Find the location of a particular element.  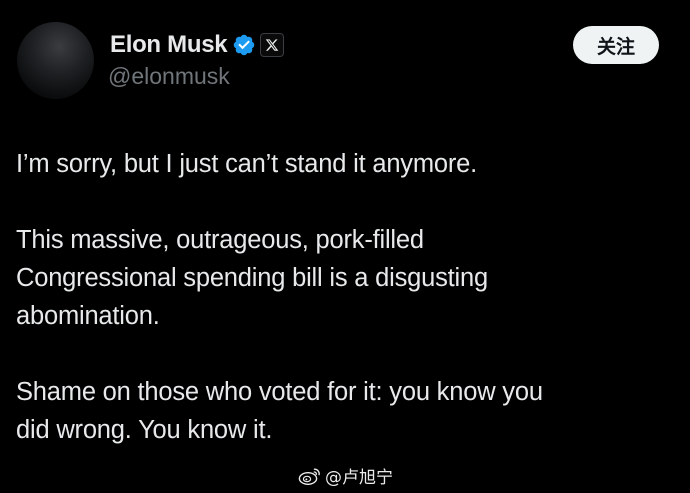

weibo-watermark: @卢旭宁 is located at coordinates (345, 475).